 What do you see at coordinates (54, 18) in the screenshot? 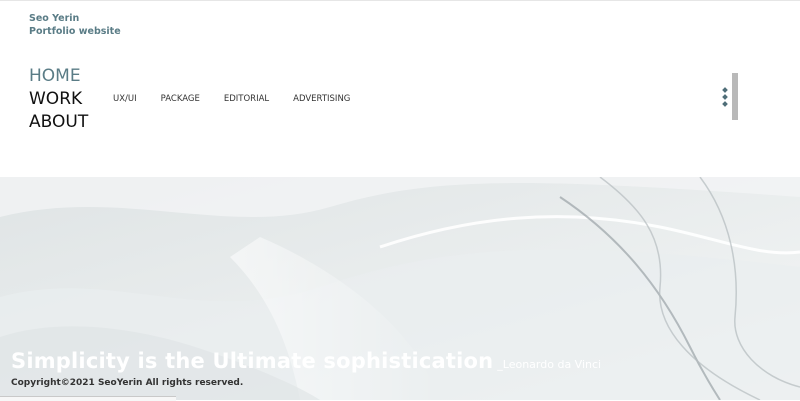
I see `brand-name: Seo Yerin` at bounding box center [54, 18].